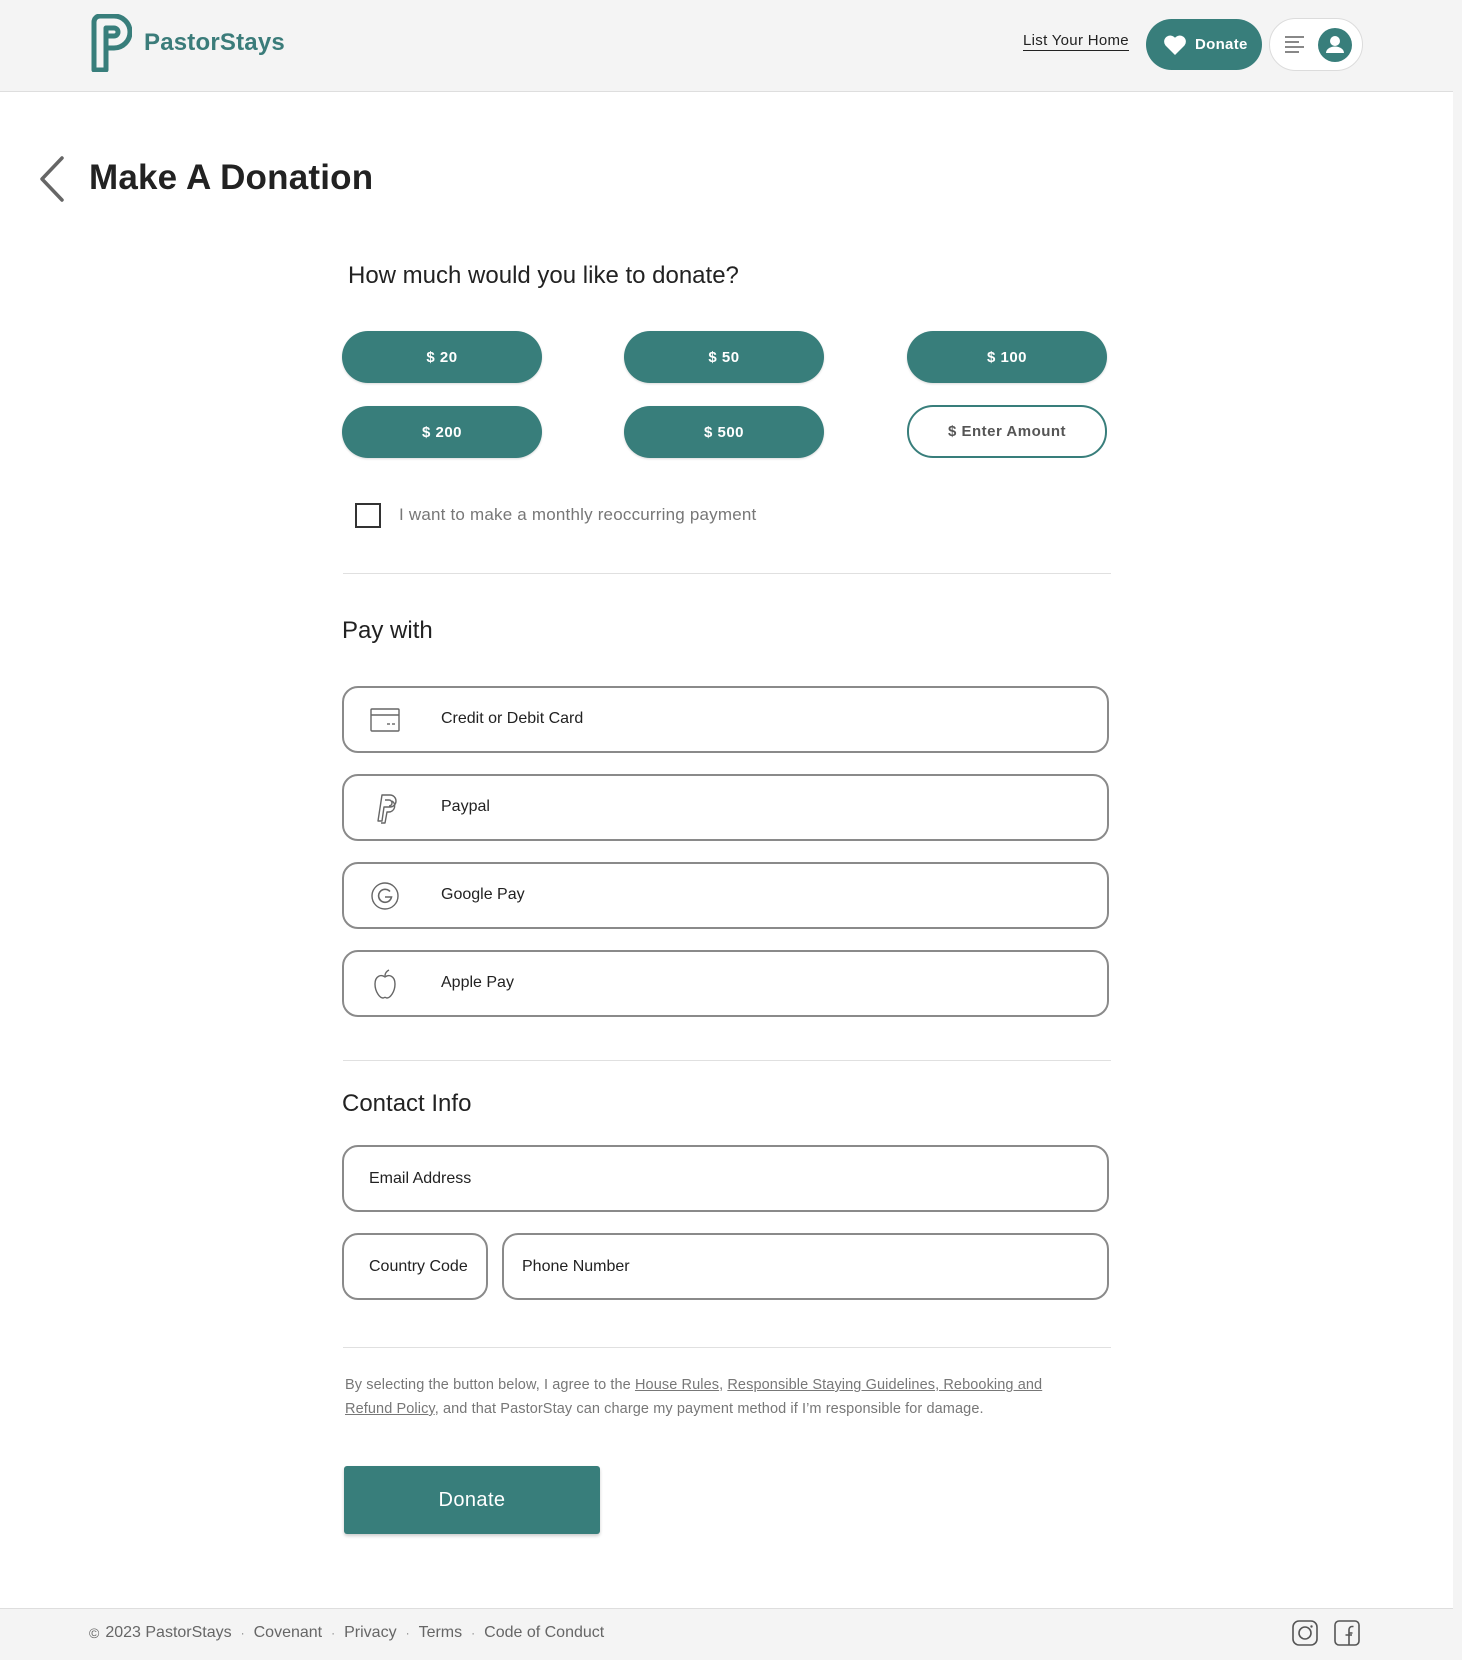  I want to click on user-avatar, so click(1335, 45).